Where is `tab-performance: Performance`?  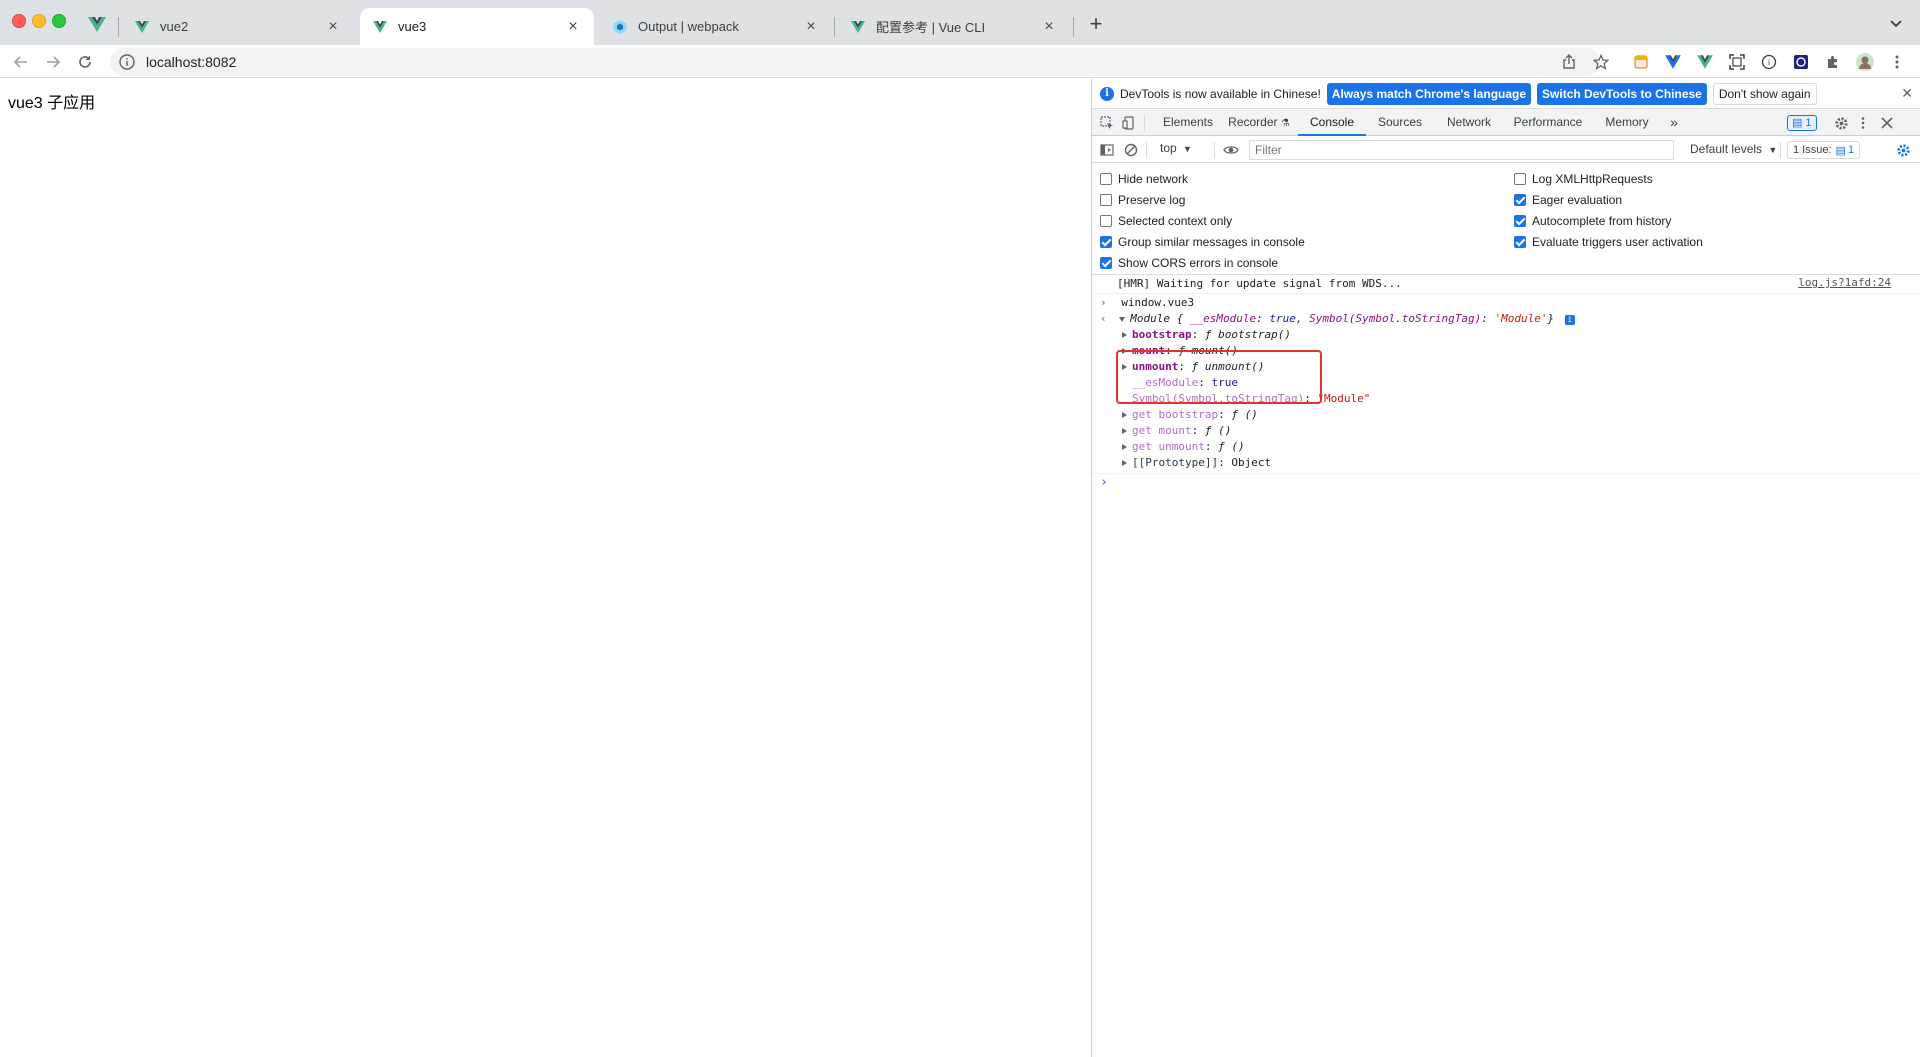 tab-performance: Performance is located at coordinates (1548, 122).